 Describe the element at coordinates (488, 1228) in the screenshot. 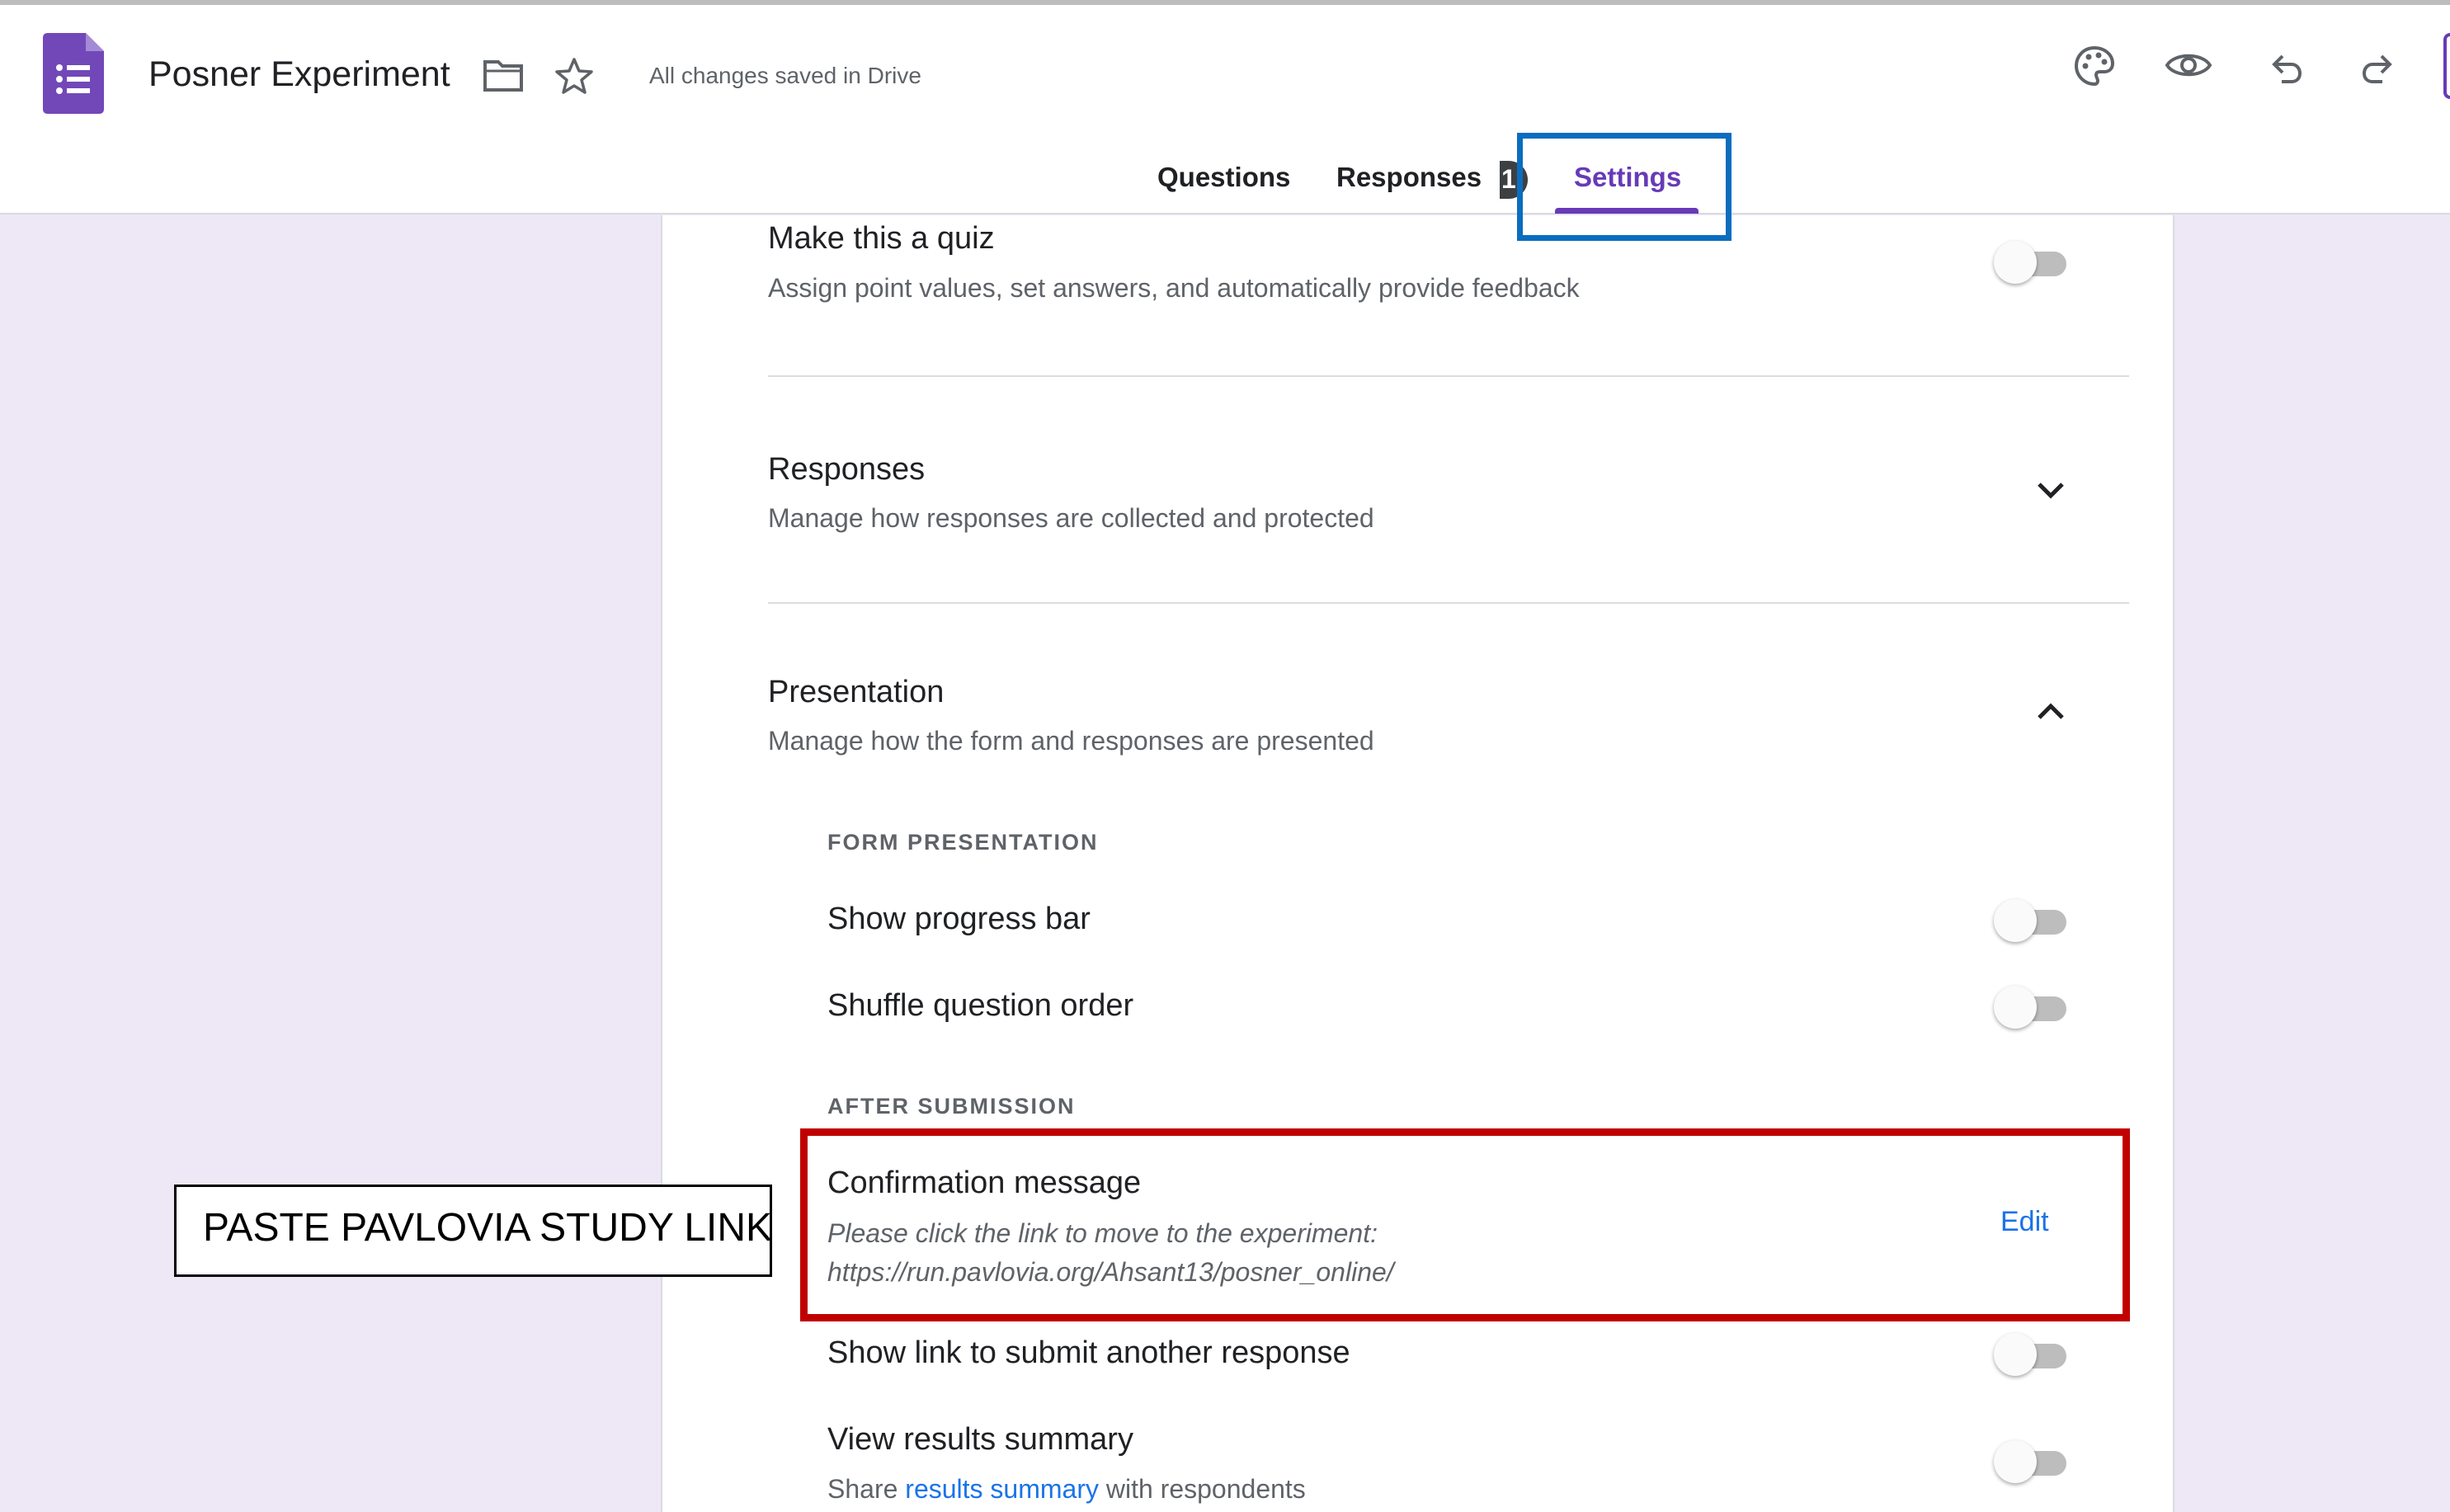

I see `annotation-callout-text: PASTE PAVLOVIA STUDY LINK` at that location.